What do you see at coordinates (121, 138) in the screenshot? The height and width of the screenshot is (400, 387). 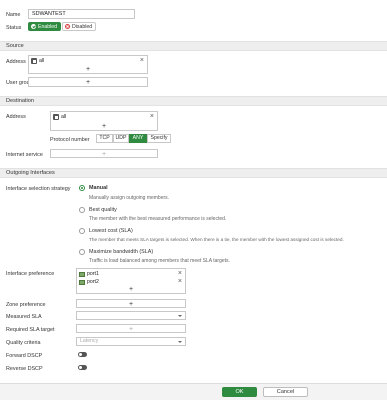 I see `protocol-udp-button: UDP` at bounding box center [121, 138].